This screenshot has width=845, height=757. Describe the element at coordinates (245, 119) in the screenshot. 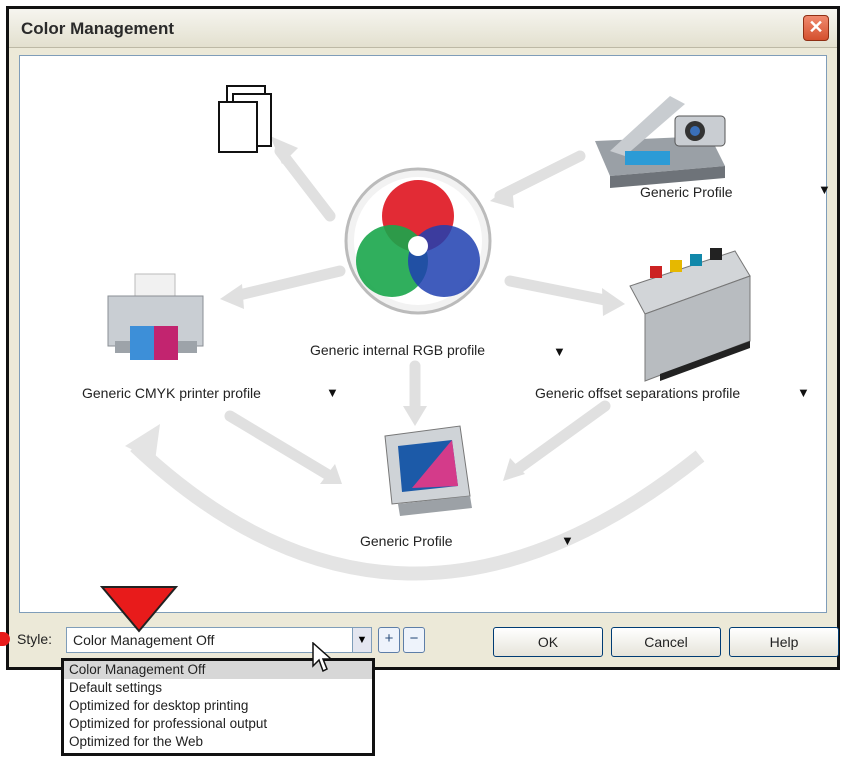

I see `documents-icon` at that location.